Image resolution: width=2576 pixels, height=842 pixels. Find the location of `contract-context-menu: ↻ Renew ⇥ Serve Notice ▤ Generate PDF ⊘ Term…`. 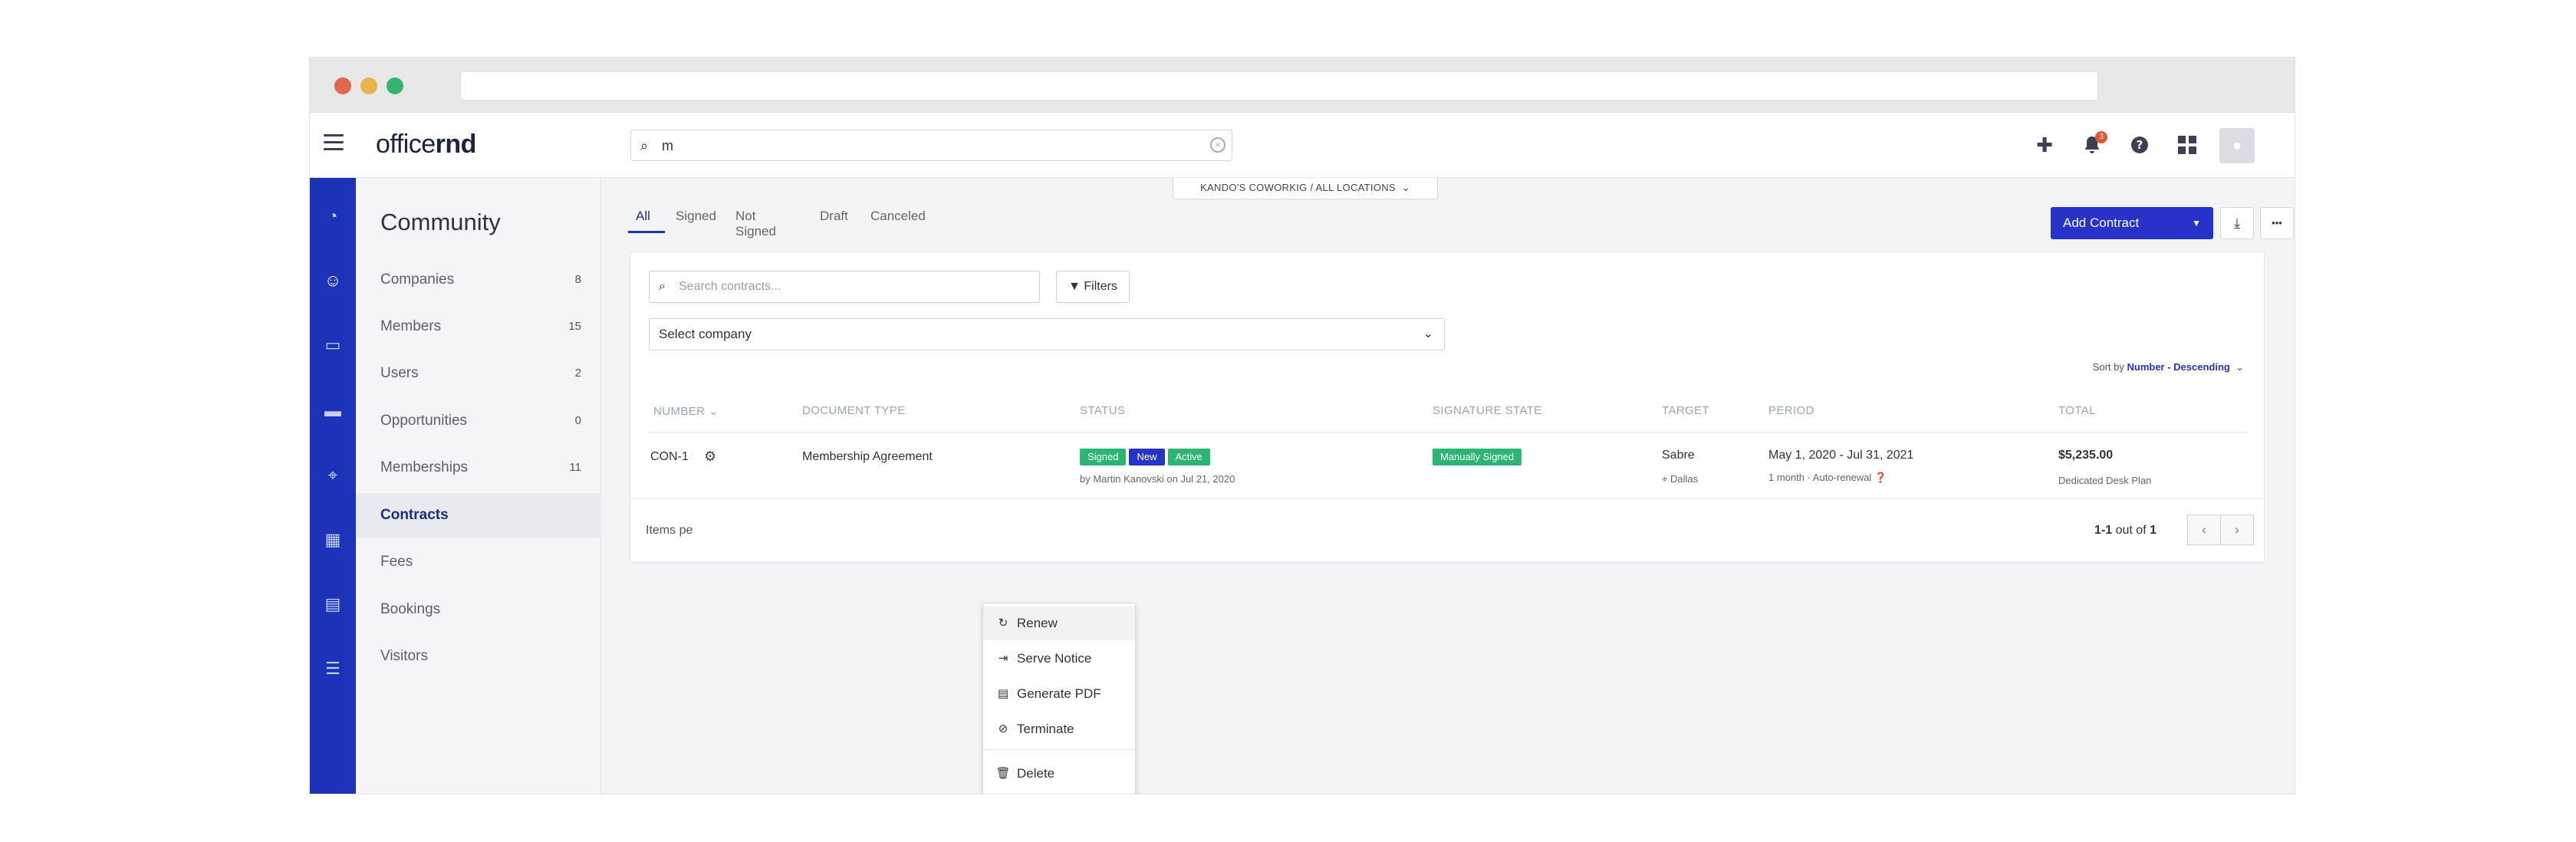

contract-context-menu: ↻ Renew ⇥ Serve Notice ▤ Generate PDF ⊘ Term… is located at coordinates (1059, 698).